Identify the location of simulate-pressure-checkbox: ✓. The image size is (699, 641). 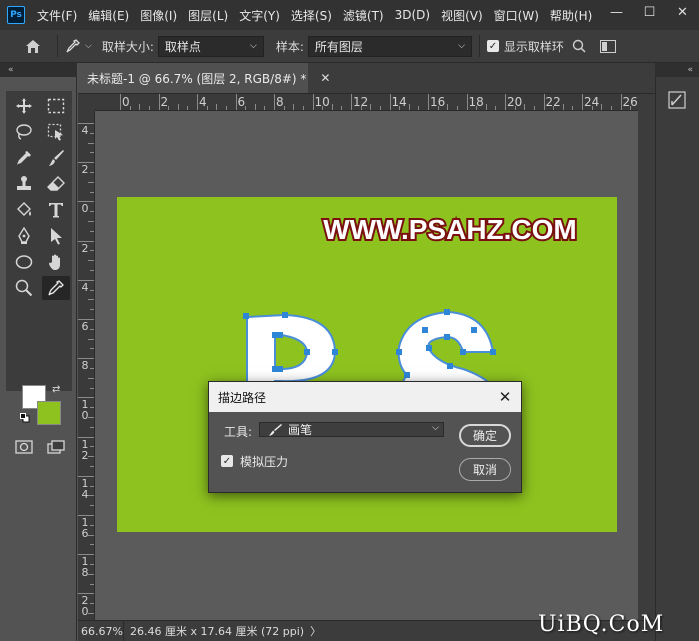
(227, 461).